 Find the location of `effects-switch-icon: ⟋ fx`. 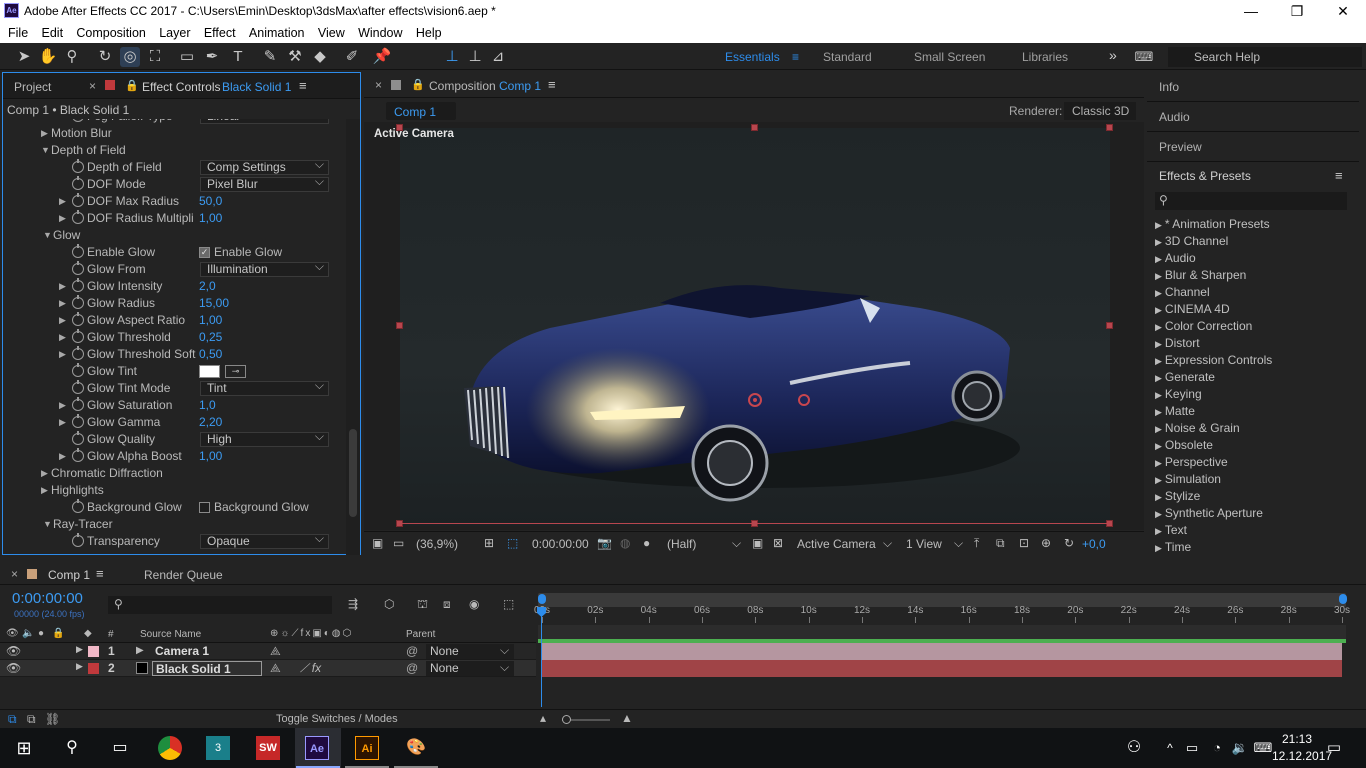

effects-switch-icon: ⟋ fx is located at coordinates (310, 668).